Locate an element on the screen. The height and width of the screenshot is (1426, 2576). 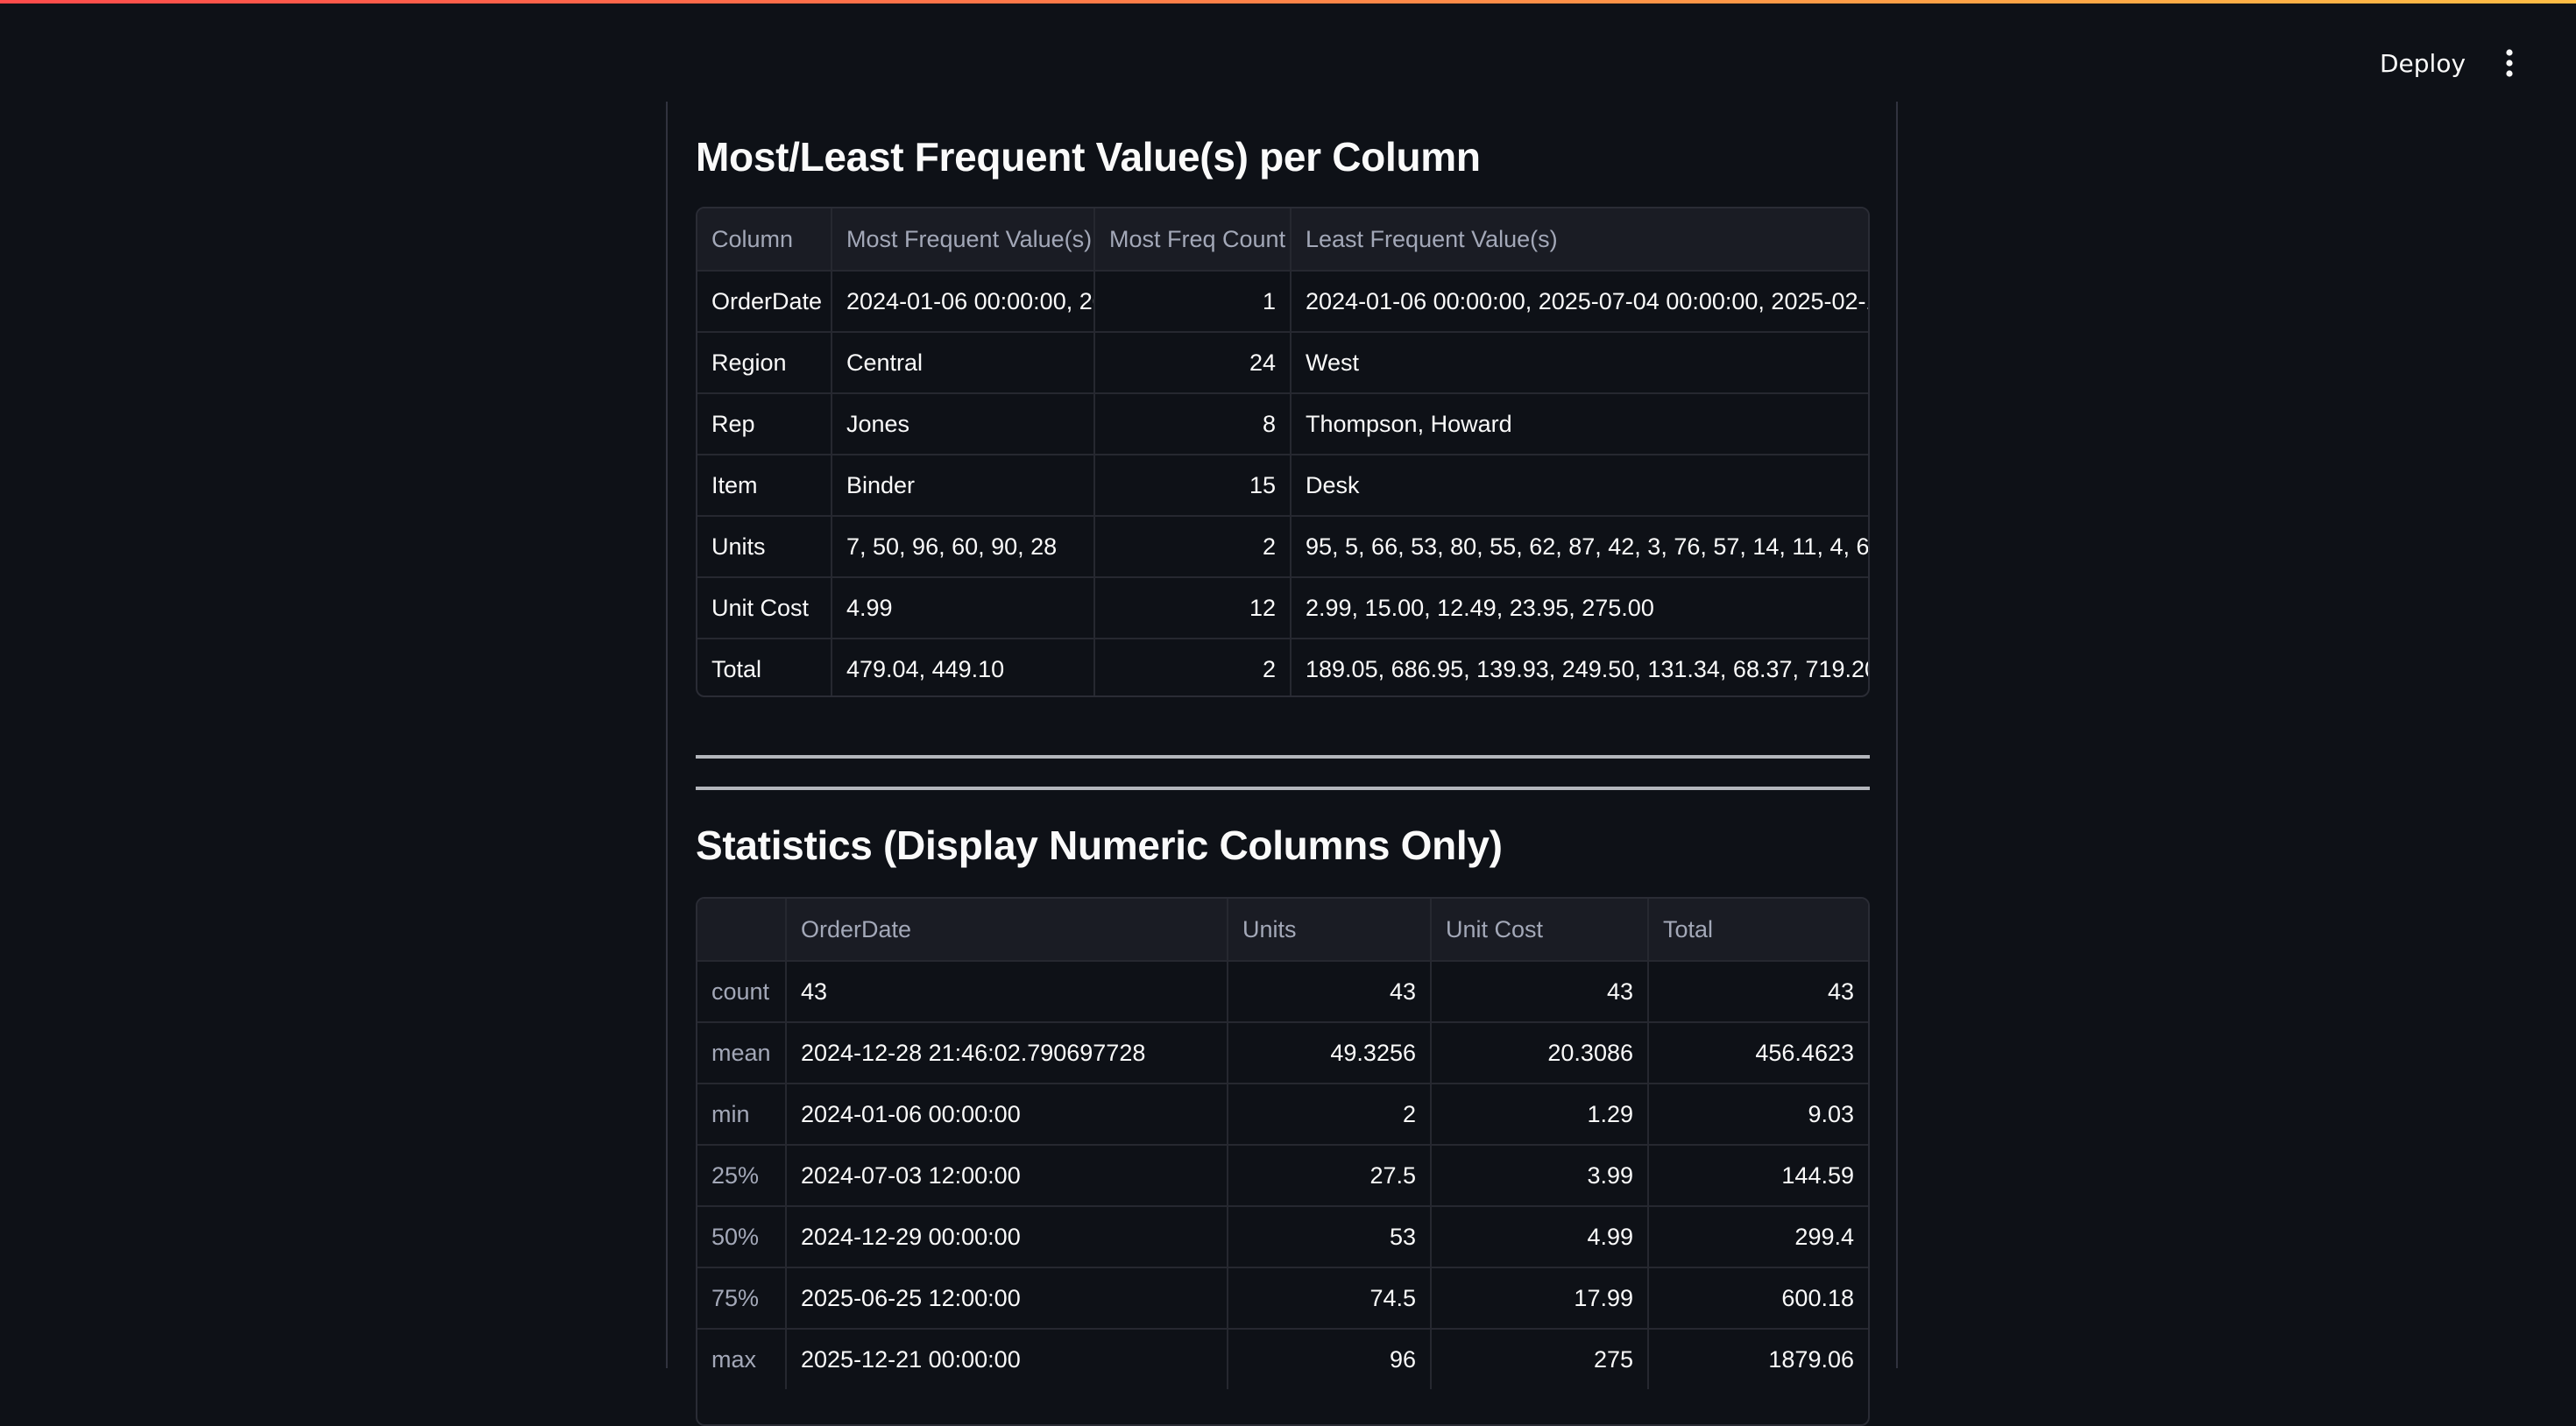
table-cell: Region is located at coordinates (764, 362).